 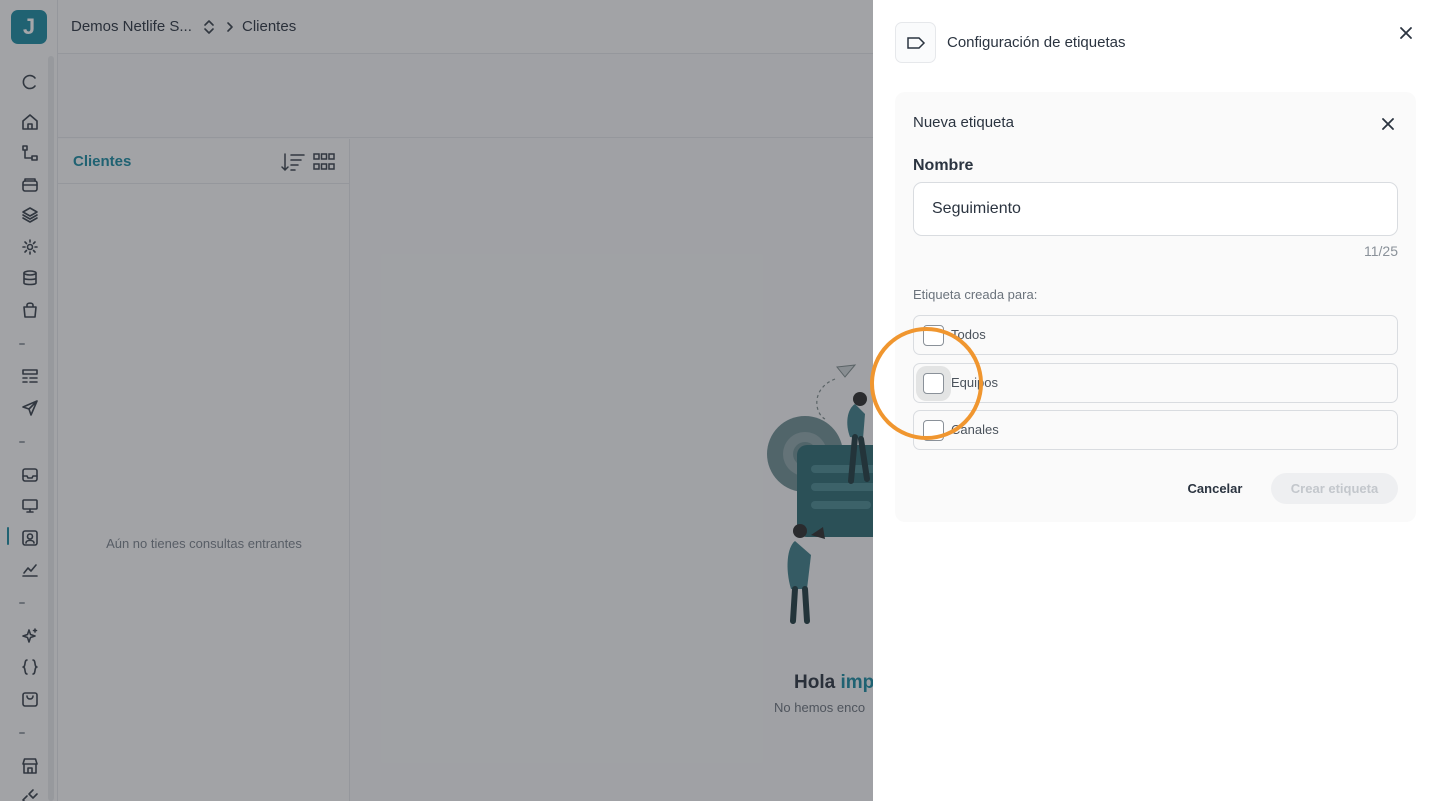 What do you see at coordinates (1155, 383) in the screenshot?
I see `option-equipos: Equipos` at bounding box center [1155, 383].